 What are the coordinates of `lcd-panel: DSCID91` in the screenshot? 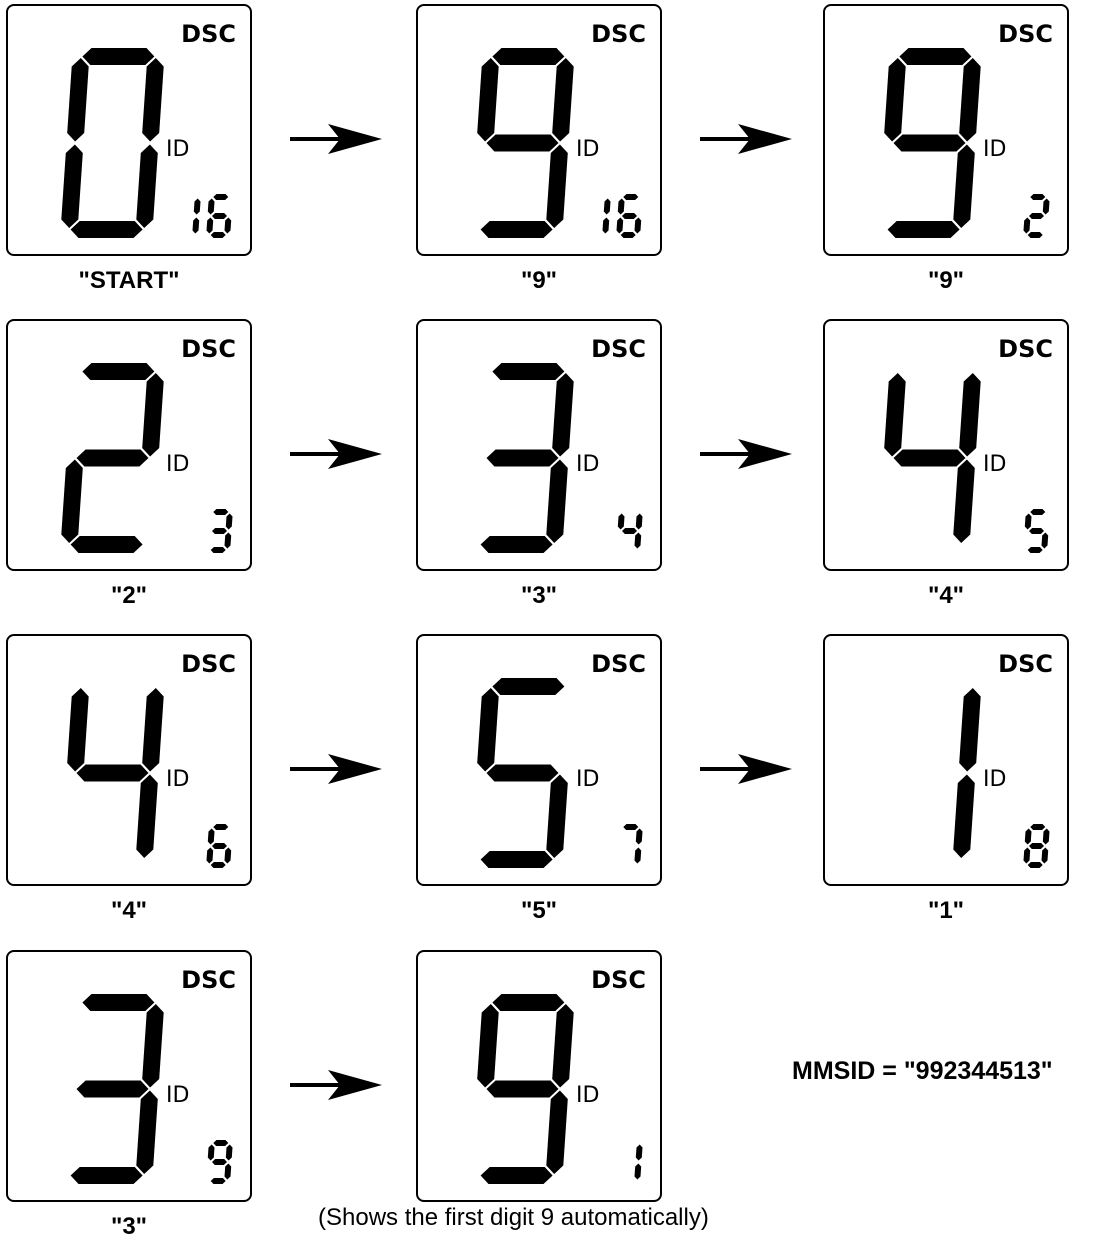 It's located at (539, 1076).